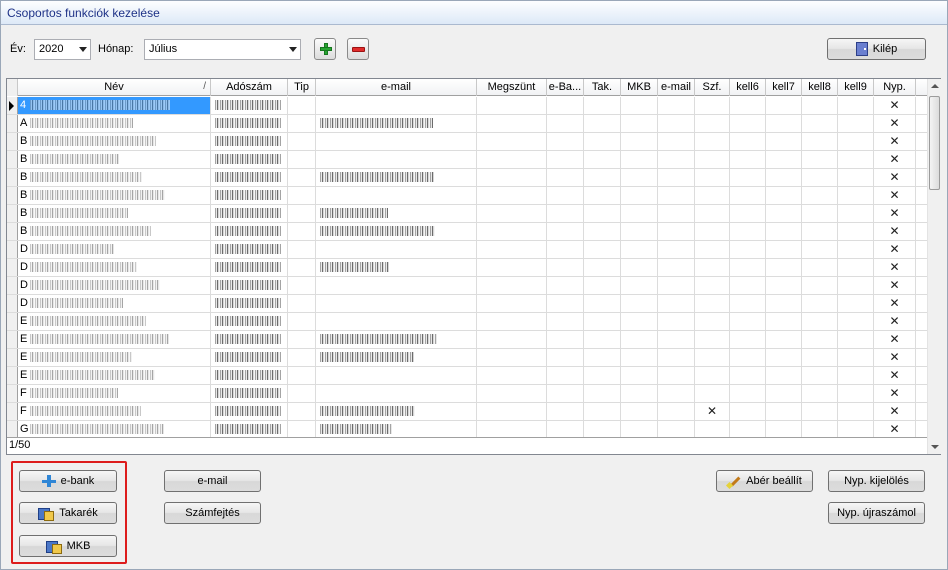 This screenshot has width=948, height=570. Describe the element at coordinates (876, 481) in the screenshot. I see `nyp-kijeloles-button: Nyp. kijelölés` at that location.